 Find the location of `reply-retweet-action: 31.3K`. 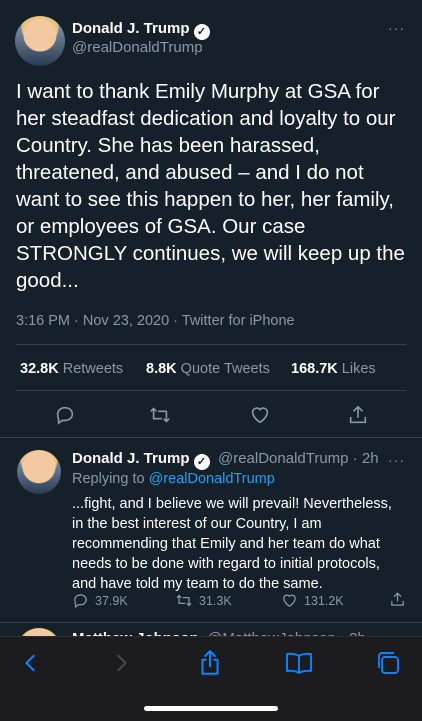

reply-retweet-action: 31.3K is located at coordinates (203, 600).